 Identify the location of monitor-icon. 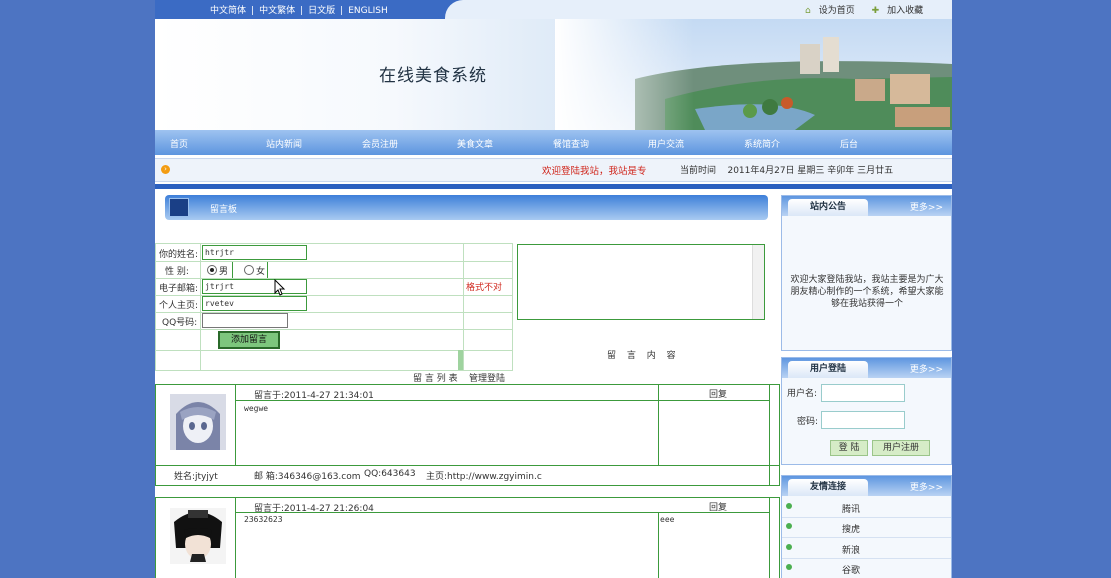
(179, 207).